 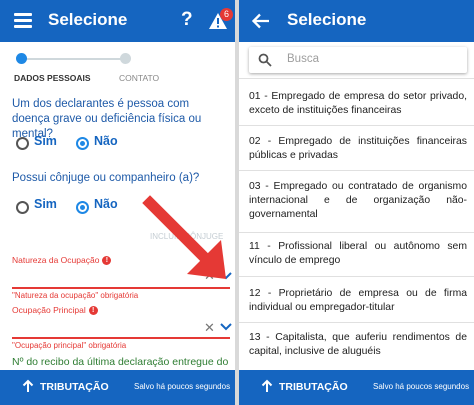 What do you see at coordinates (265, 60) in the screenshot?
I see `search-icon` at bounding box center [265, 60].